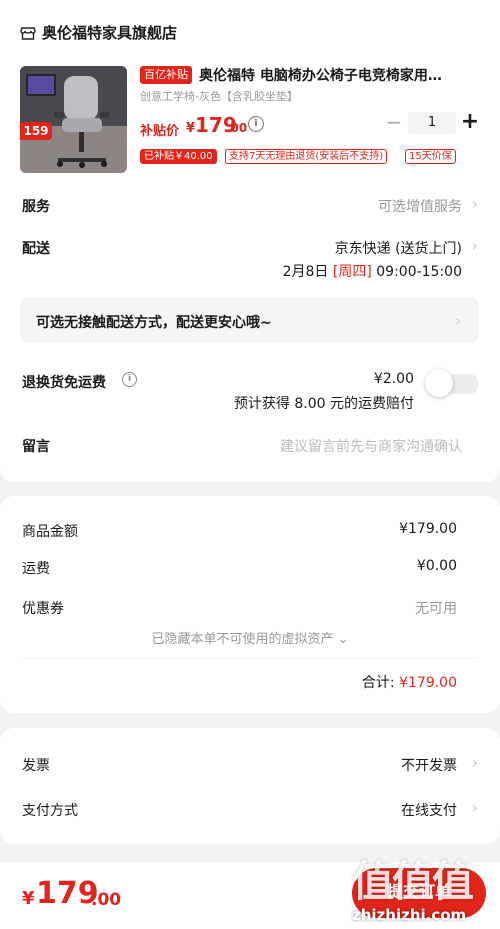 This screenshot has height=929, width=500. What do you see at coordinates (429, 765) in the screenshot?
I see `invoice-value: 不开发票` at bounding box center [429, 765].